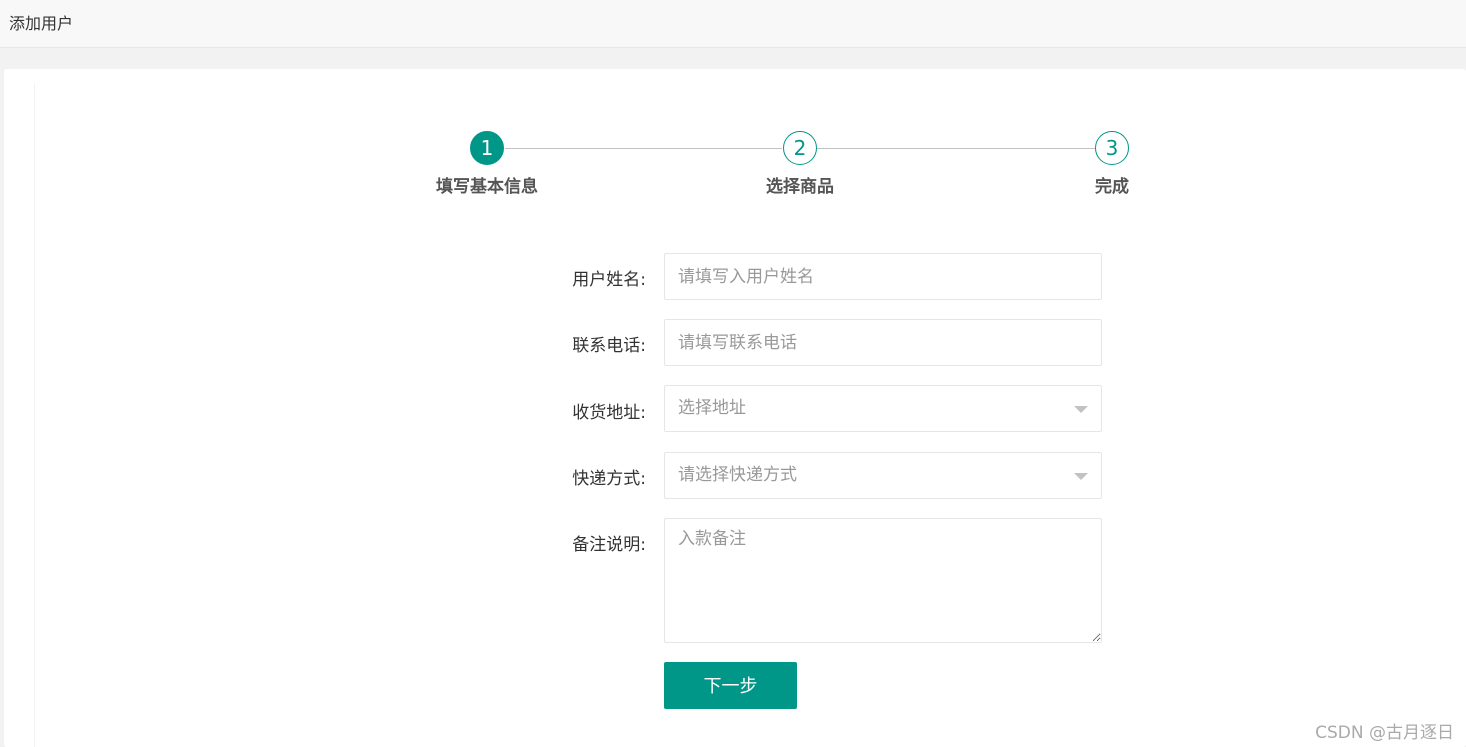  What do you see at coordinates (609, 413) in the screenshot?
I see `address-label: 收货地址:` at bounding box center [609, 413].